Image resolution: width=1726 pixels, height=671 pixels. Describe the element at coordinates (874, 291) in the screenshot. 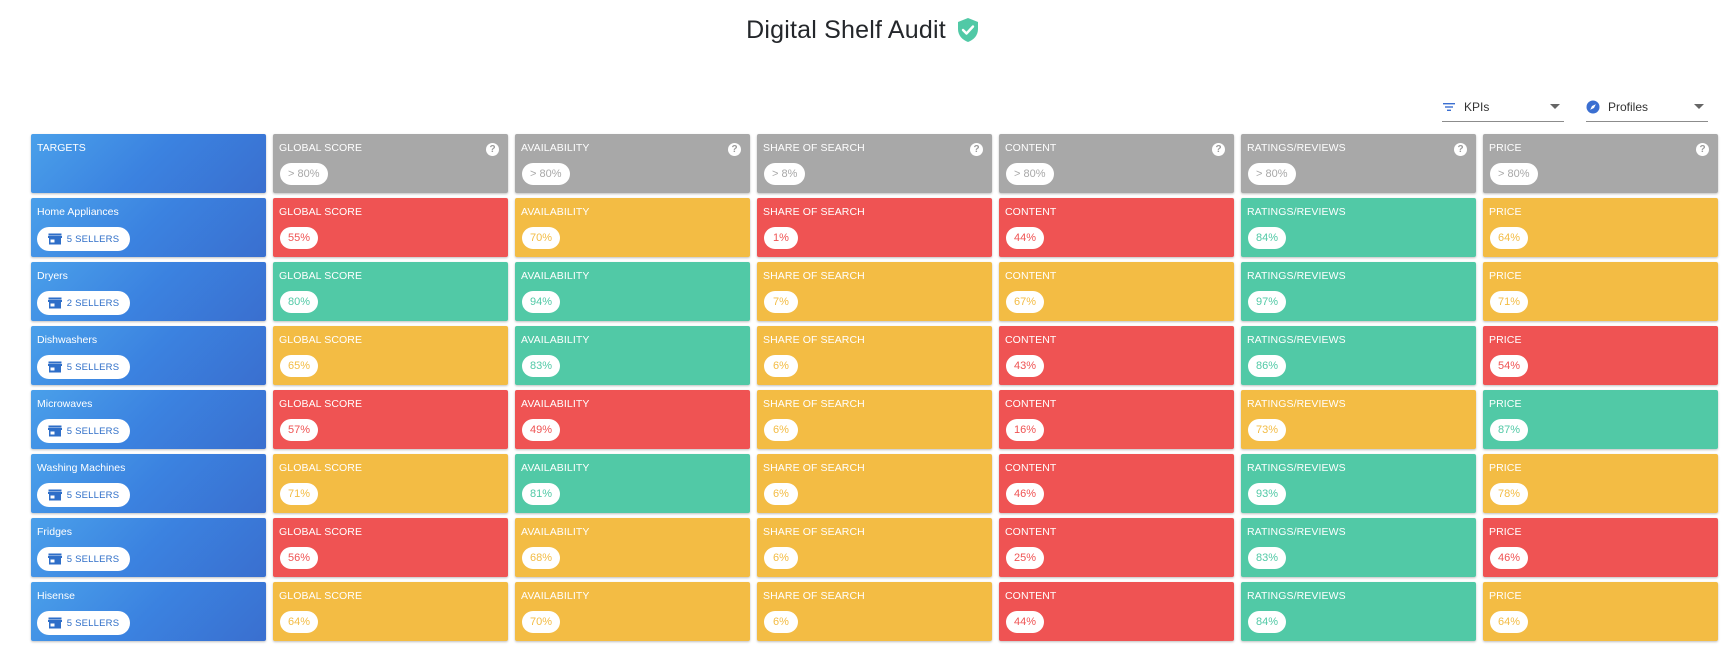

I see `kpi-cell: SHARE OF SEARCH 7%` at that location.